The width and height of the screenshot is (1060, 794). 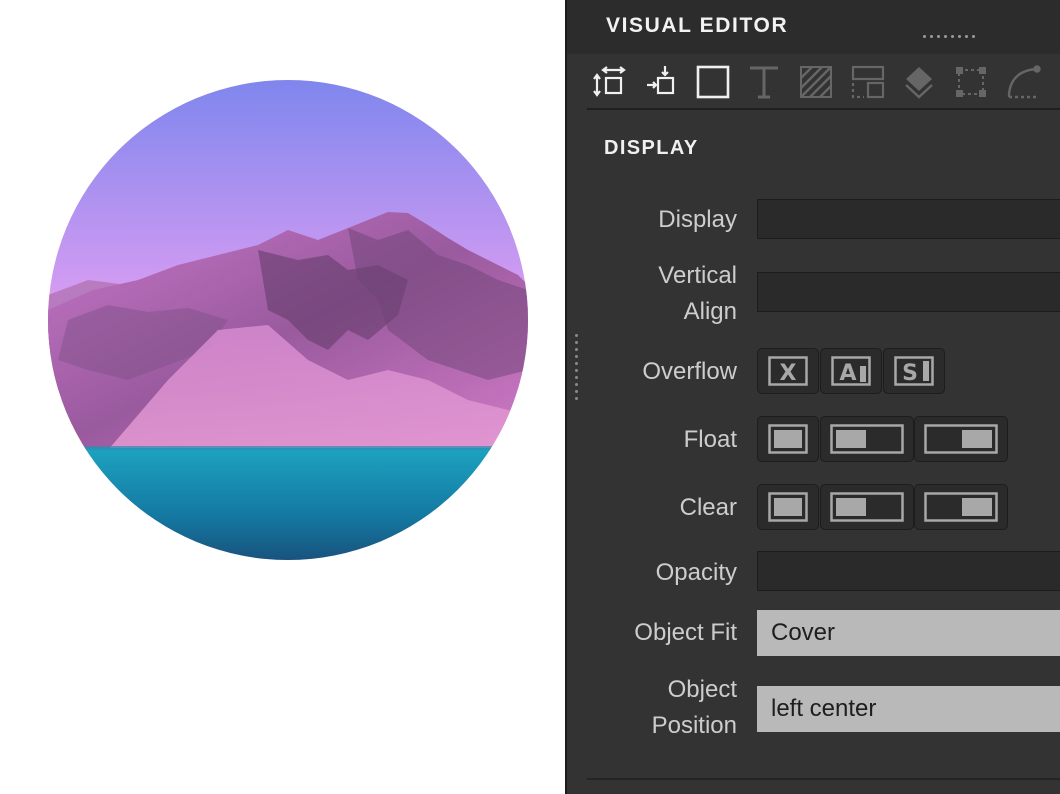 I want to click on section-divider, so click(x=823, y=779).